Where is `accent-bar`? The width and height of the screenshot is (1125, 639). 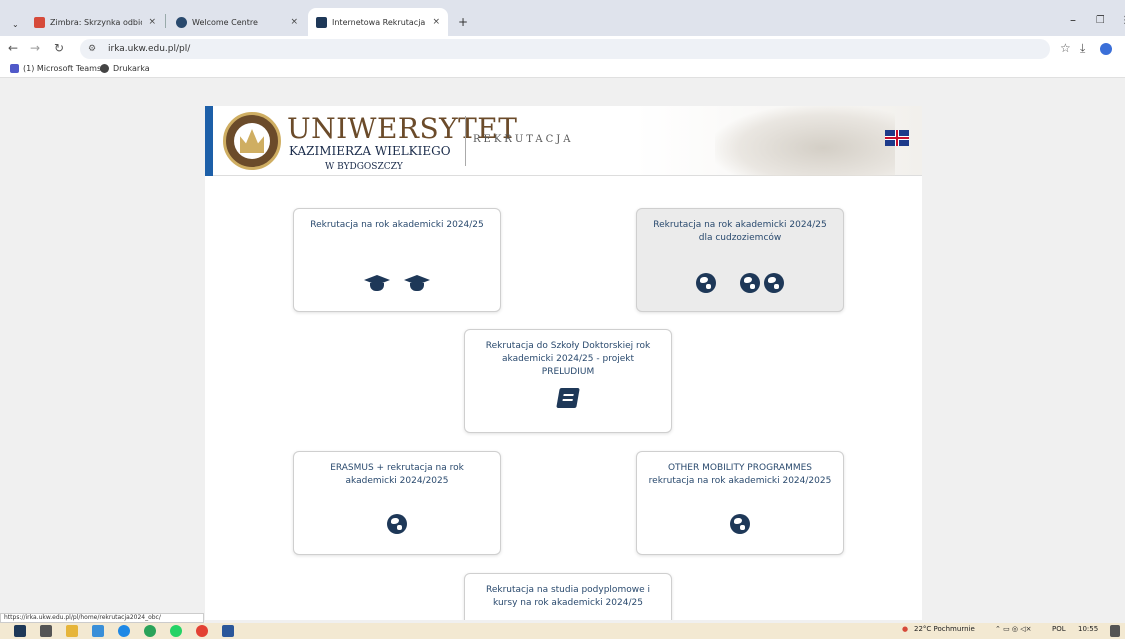 accent-bar is located at coordinates (209, 141).